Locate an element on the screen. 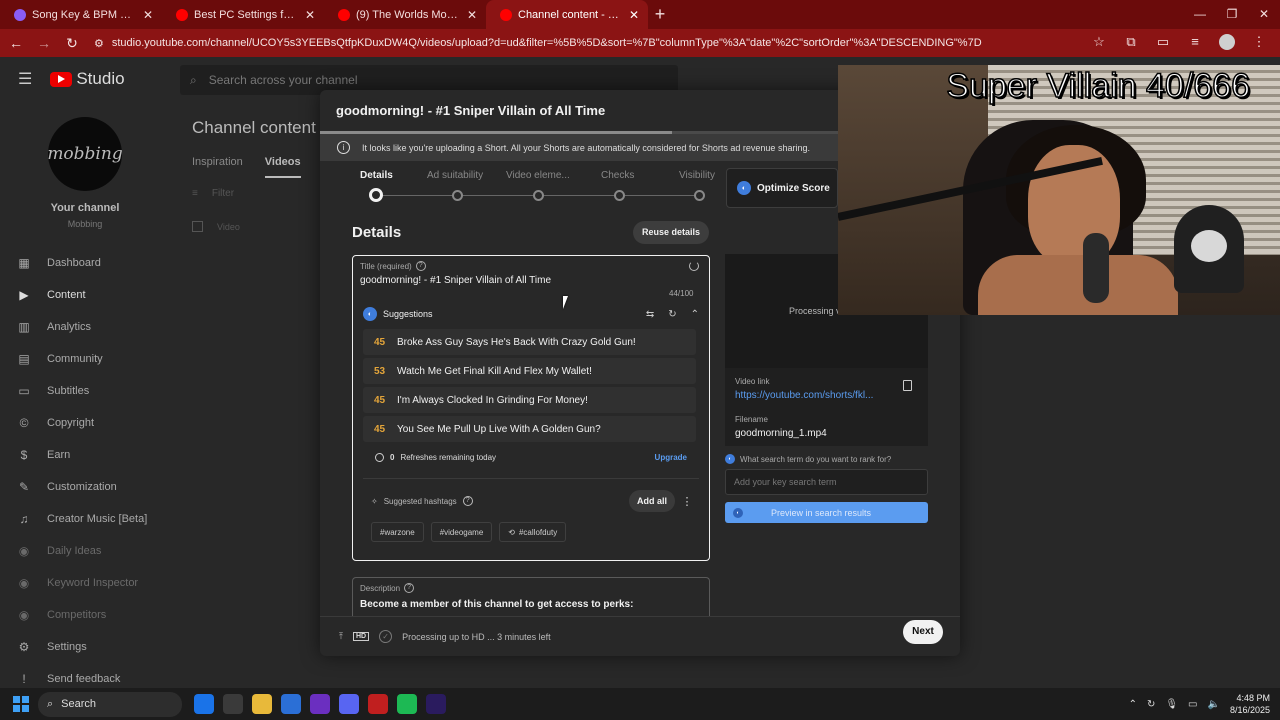 This screenshot has height=720, width=1280. add-all-button: Add all is located at coordinates (652, 501).